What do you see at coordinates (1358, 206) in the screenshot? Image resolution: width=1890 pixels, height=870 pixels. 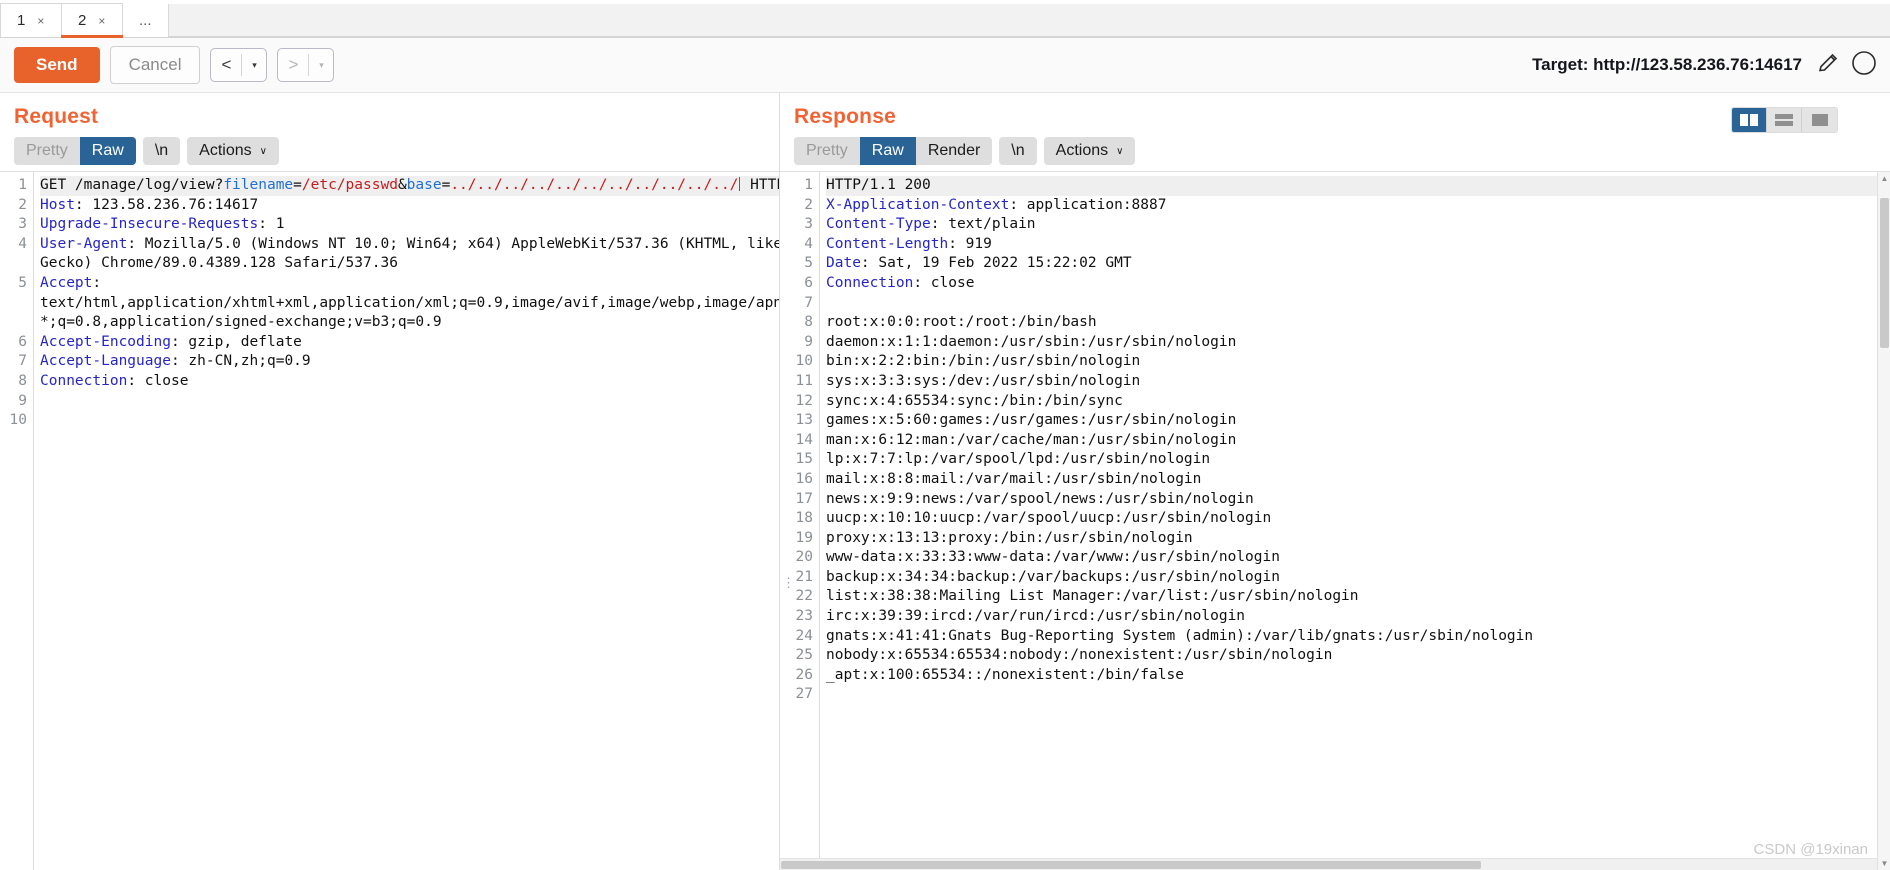 I see `code-line: X-Application-Context: application:8887` at bounding box center [1358, 206].